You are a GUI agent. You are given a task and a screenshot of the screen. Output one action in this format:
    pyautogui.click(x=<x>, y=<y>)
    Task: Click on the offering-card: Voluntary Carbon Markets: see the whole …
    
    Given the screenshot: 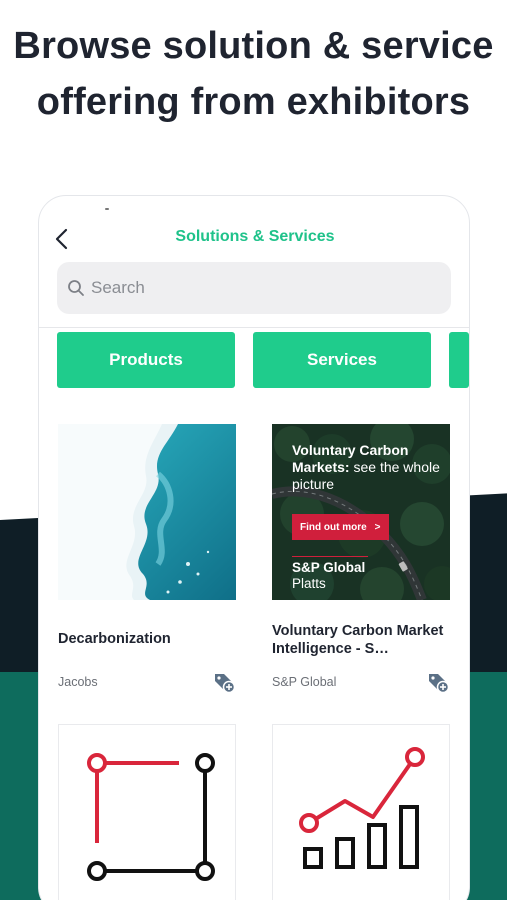 What is the action you would take?
    pyautogui.click(x=361, y=559)
    